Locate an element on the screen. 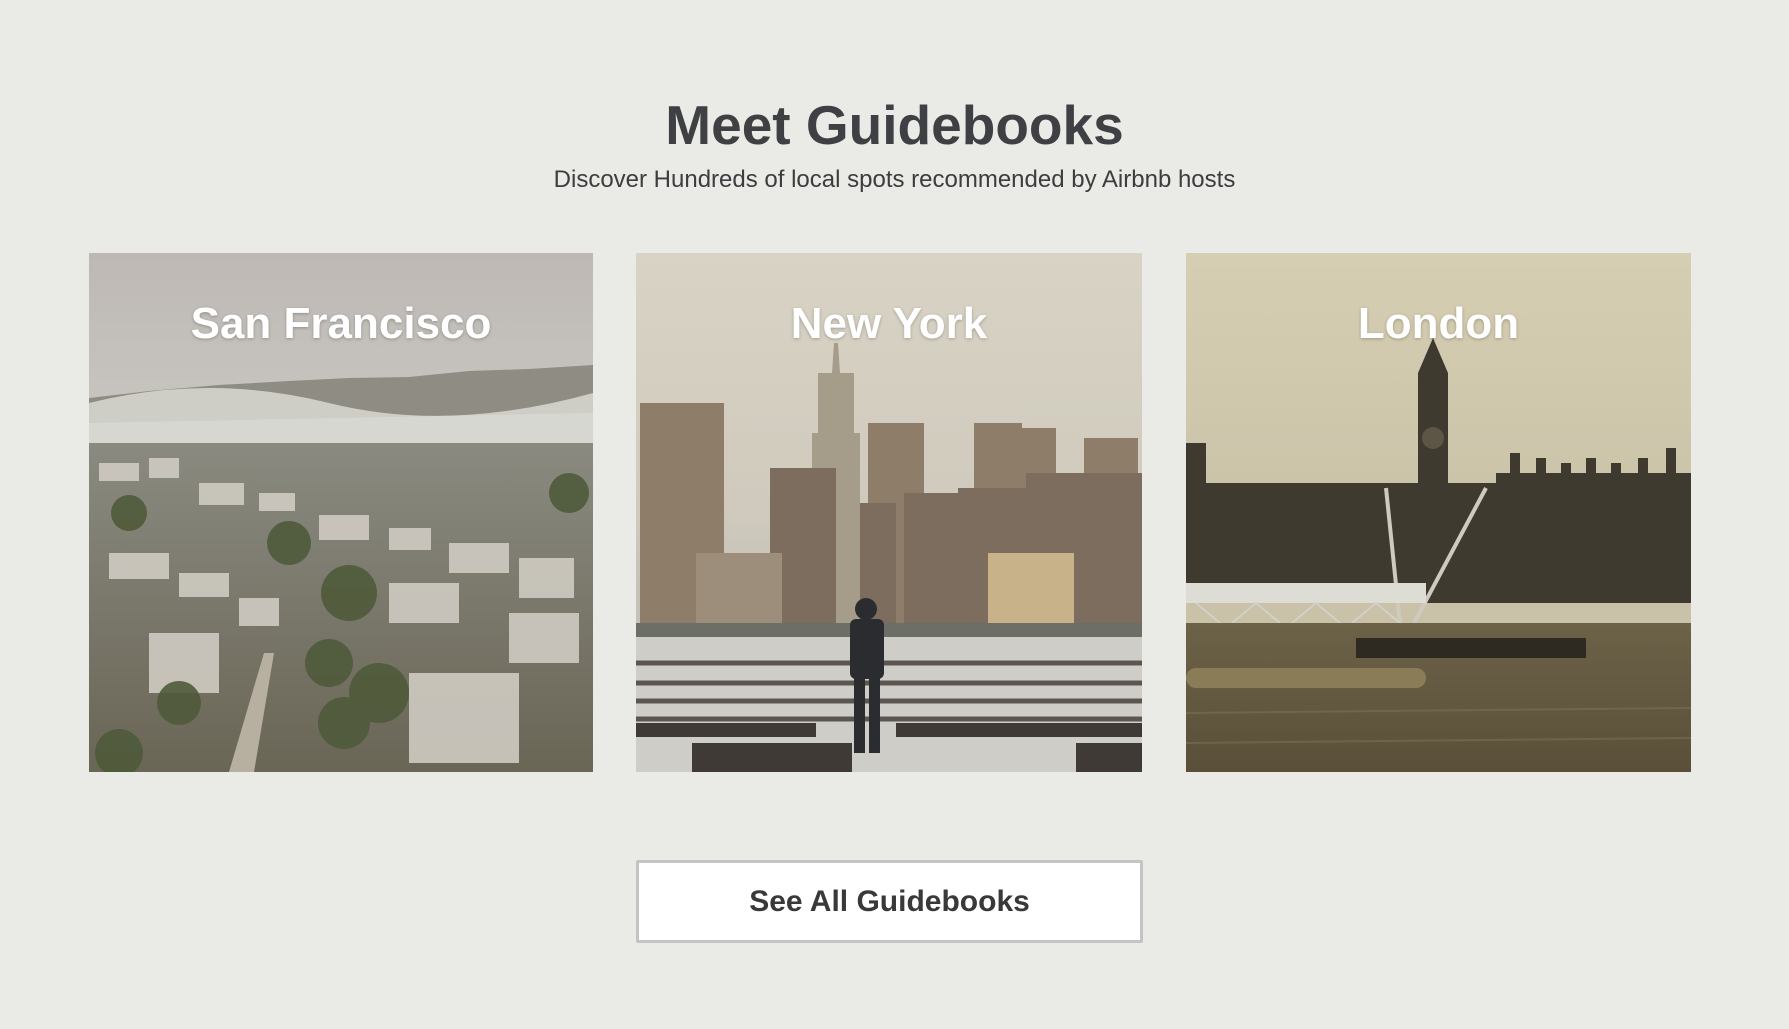 The image size is (1789, 1029). guidebook-card-new-york: New York is located at coordinates (889, 512).